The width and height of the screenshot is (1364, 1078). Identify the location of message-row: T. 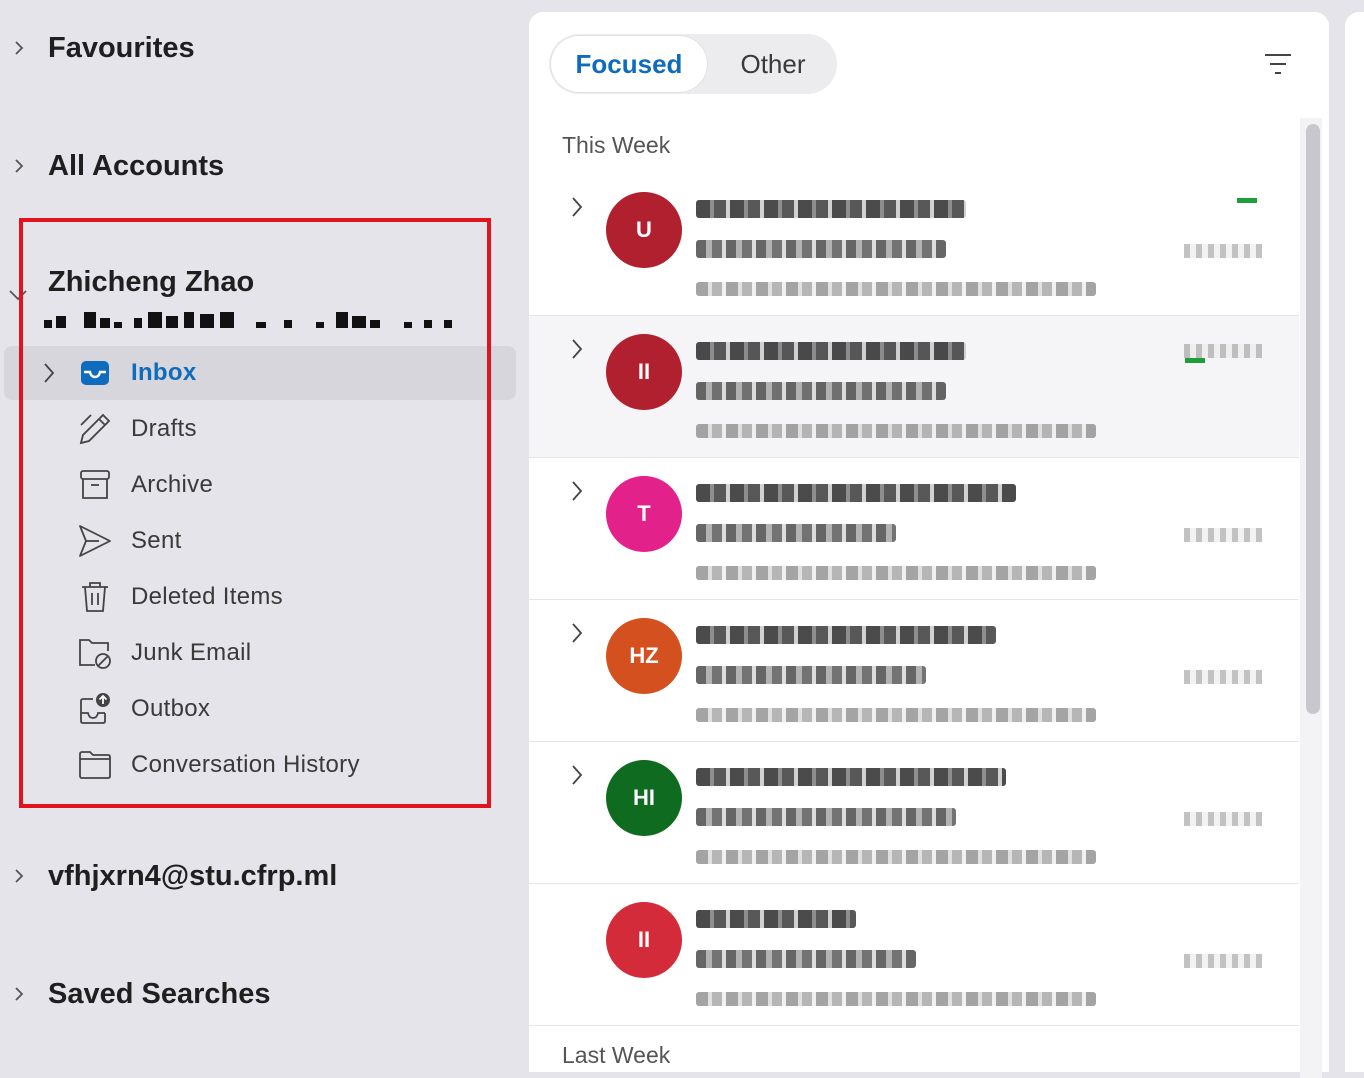
(914, 529).